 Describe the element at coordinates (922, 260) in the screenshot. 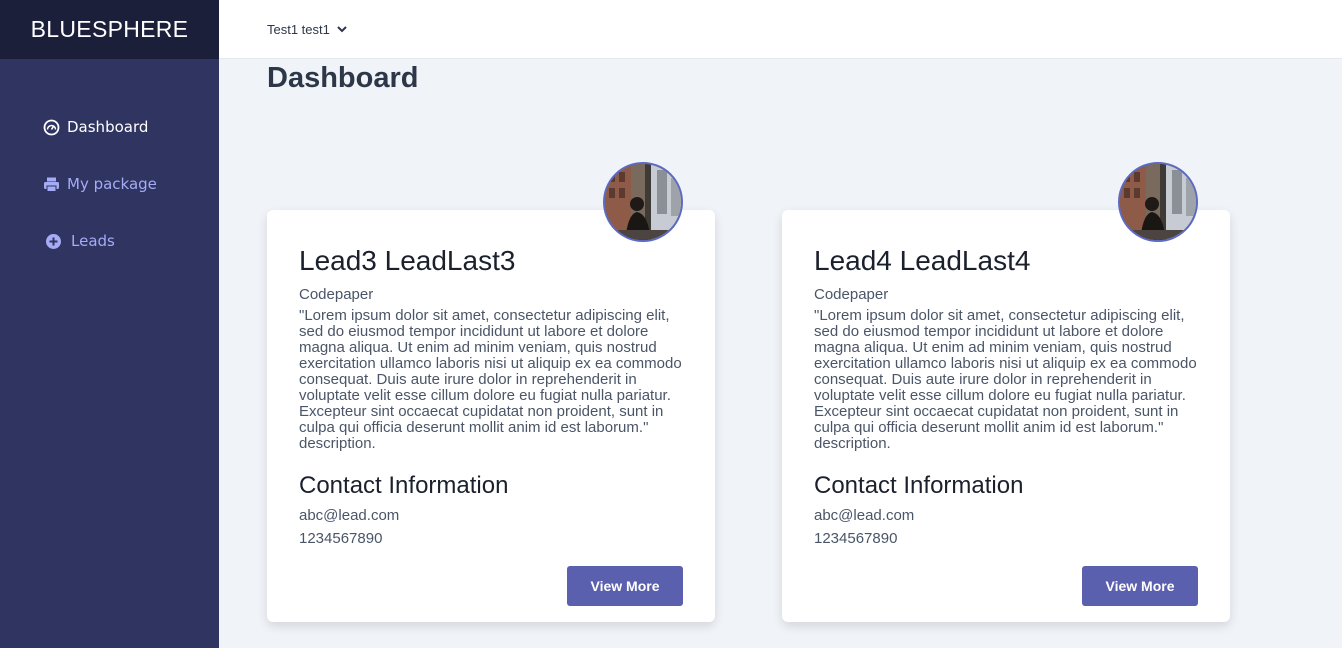

I see `lead-name: Lead4 LeadLast4` at that location.